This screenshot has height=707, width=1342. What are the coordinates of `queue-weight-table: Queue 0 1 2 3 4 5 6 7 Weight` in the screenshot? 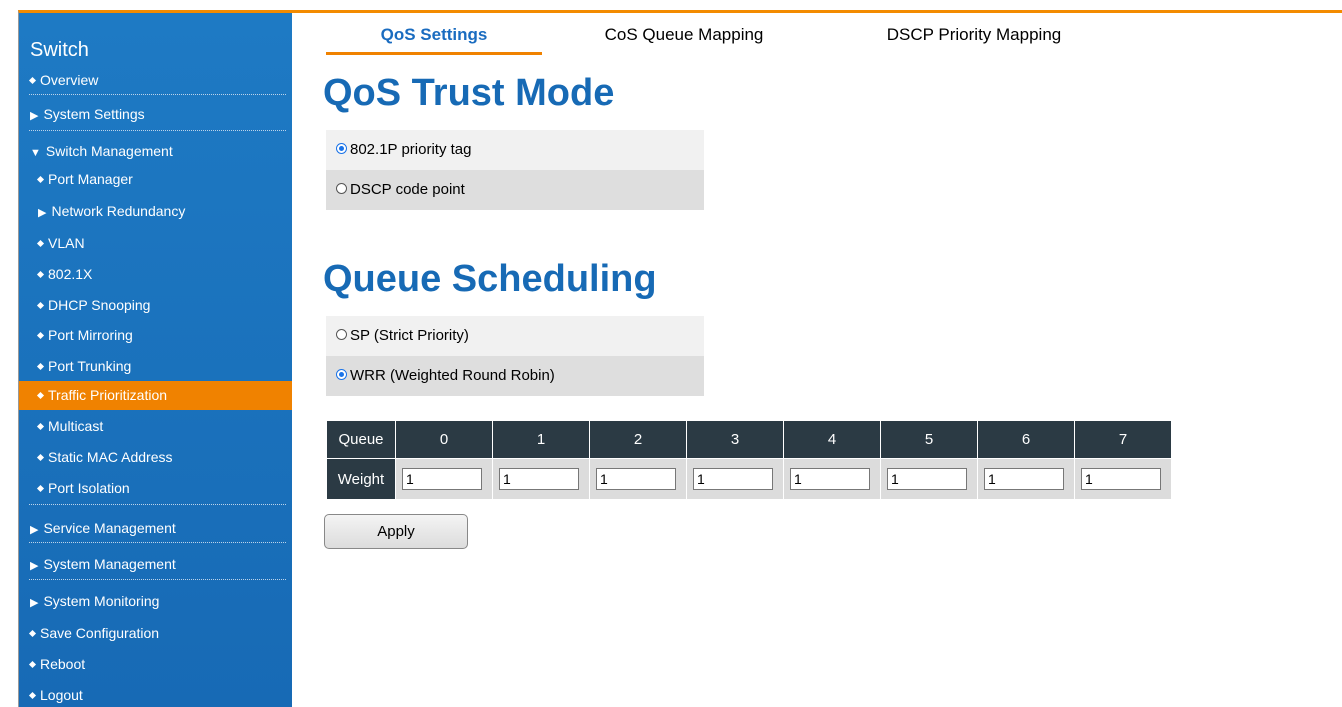 It's located at (749, 460).